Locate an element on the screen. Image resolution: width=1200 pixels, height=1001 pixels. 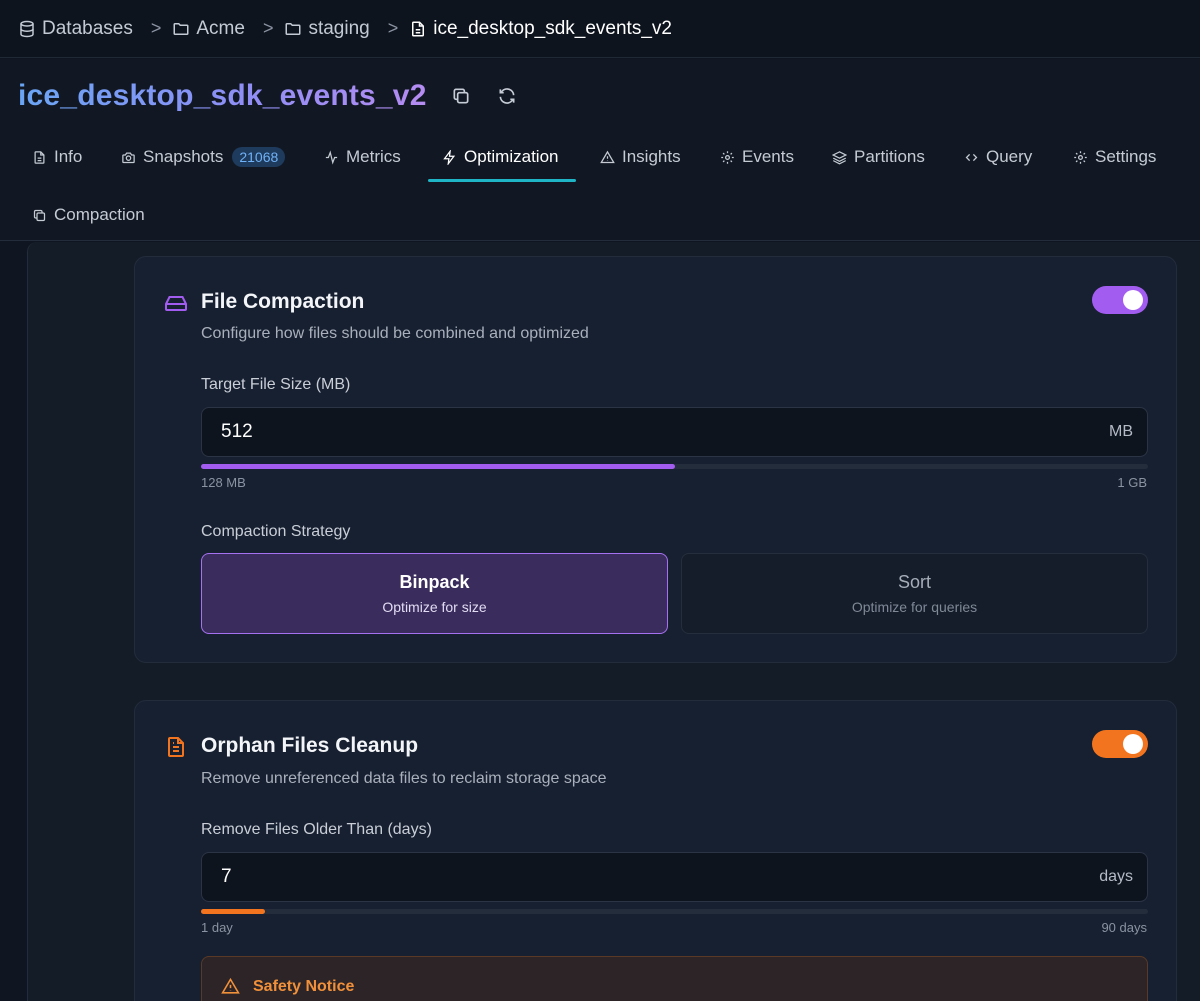
input-unit: MB is located at coordinates (1121, 431).